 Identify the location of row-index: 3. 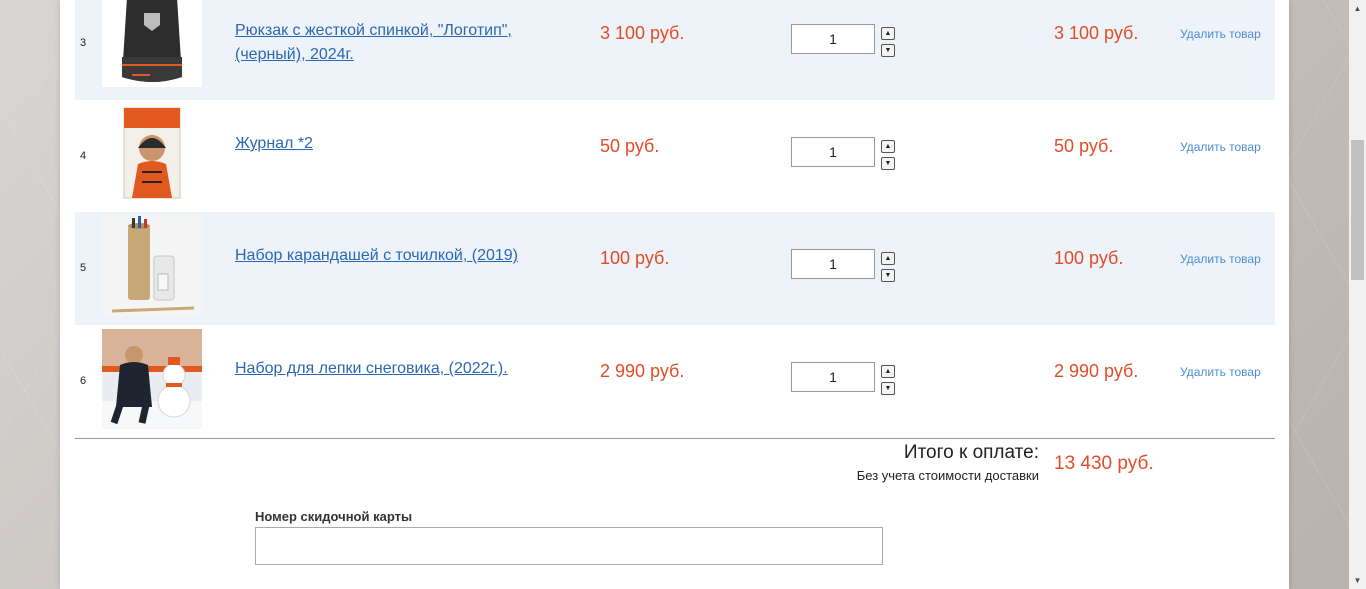
(83, 43).